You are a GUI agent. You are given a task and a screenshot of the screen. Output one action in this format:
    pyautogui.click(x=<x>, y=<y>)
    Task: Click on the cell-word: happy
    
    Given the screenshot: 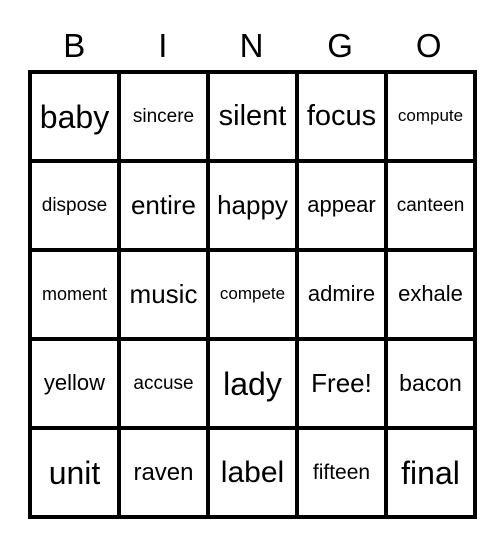 What is the action you would take?
    pyautogui.click(x=252, y=205)
    